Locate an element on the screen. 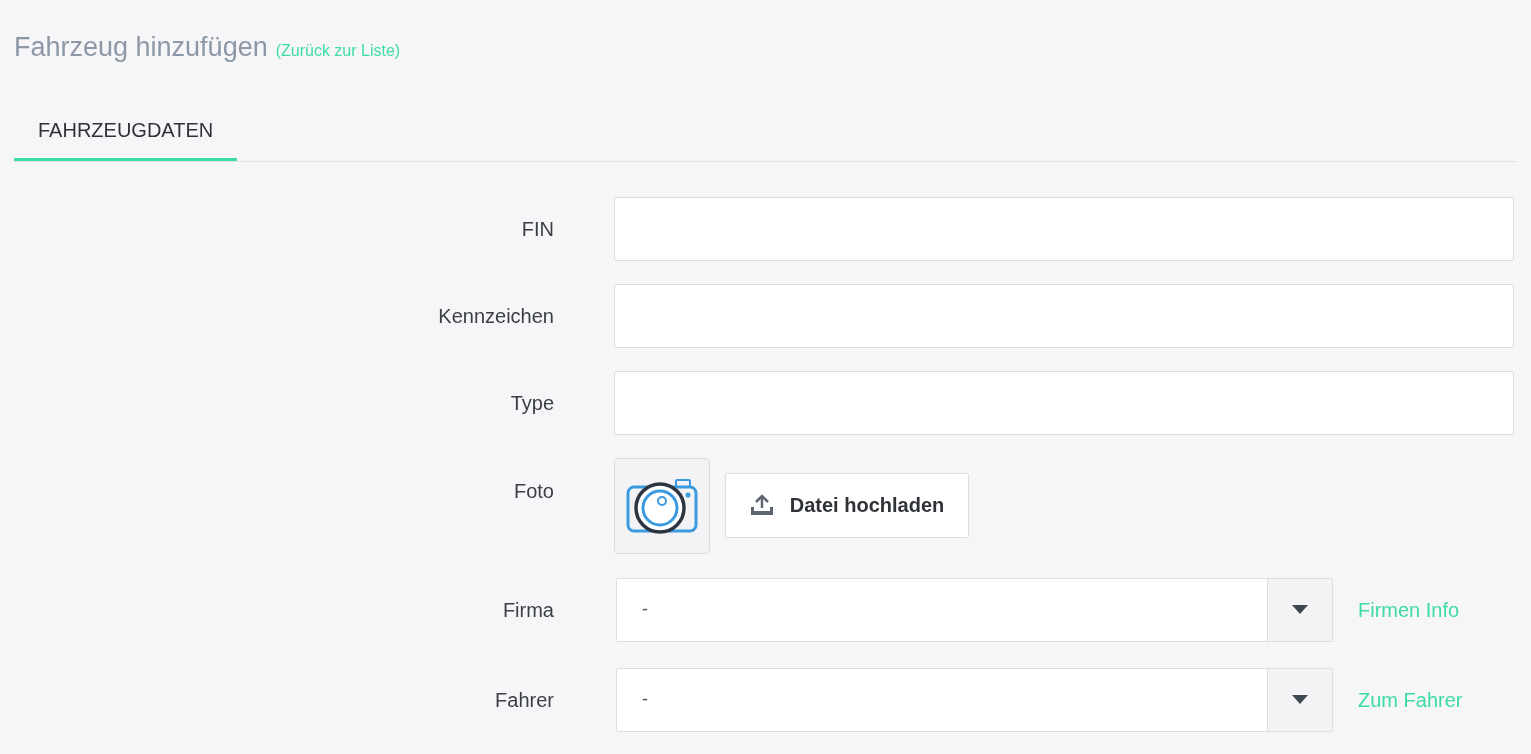  field-label: FIN is located at coordinates (537, 228).